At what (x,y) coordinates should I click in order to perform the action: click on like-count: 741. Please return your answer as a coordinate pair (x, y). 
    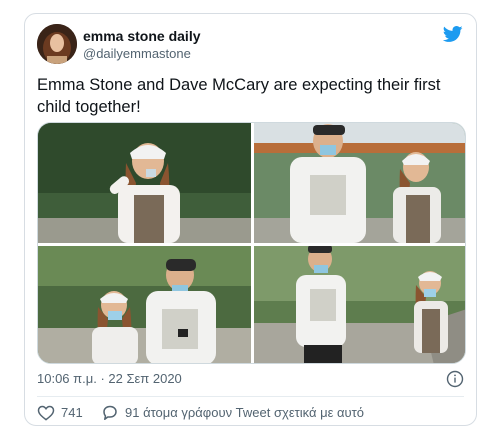
    Looking at the image, I should click on (72, 412).